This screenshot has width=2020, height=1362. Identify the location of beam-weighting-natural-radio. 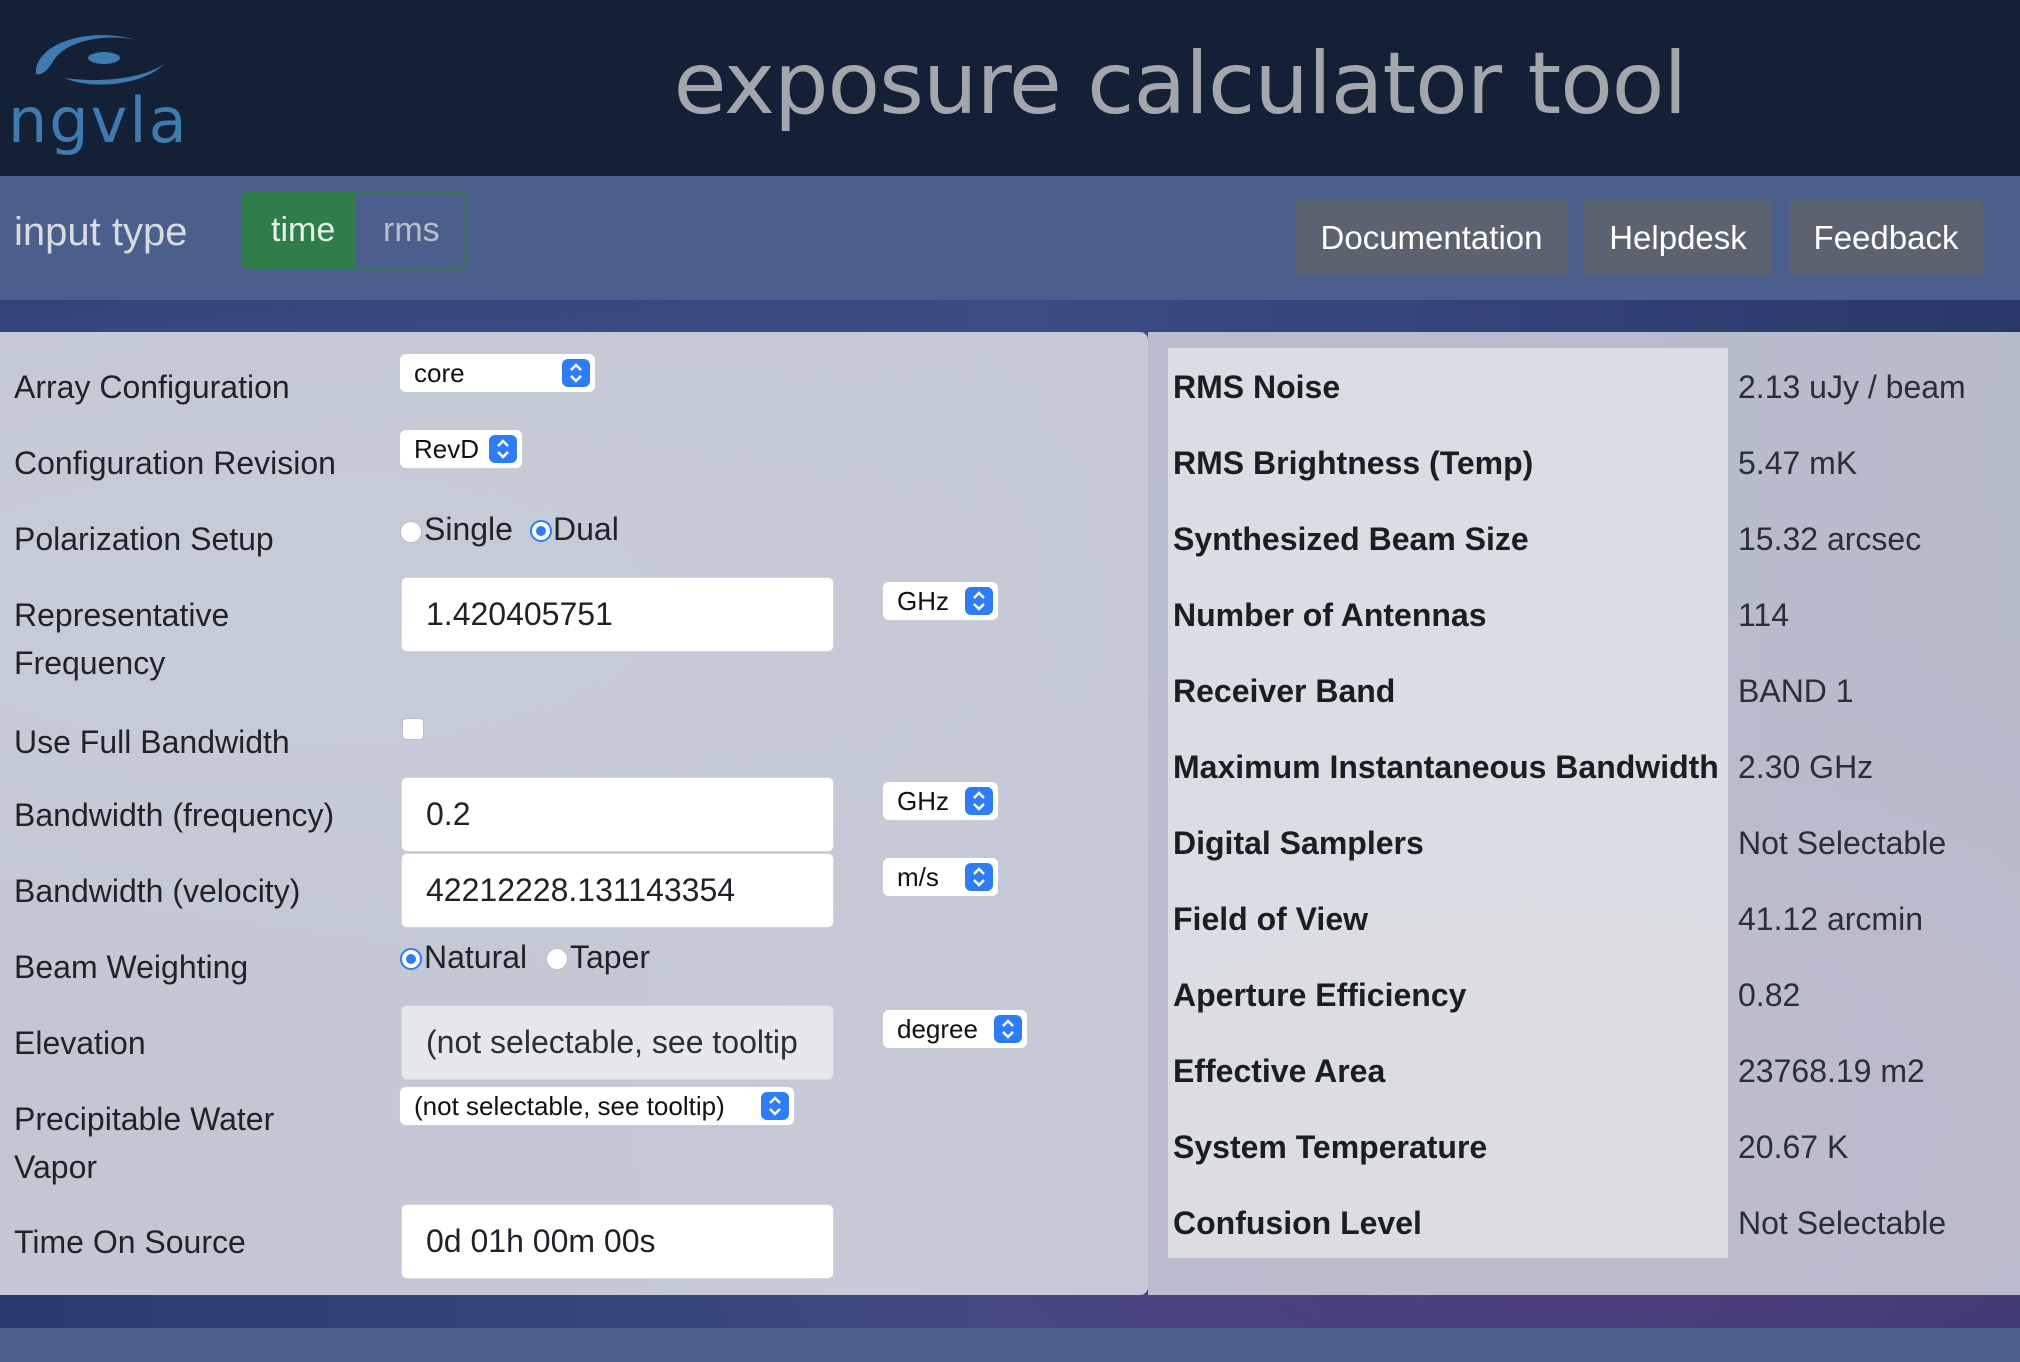
(411, 959).